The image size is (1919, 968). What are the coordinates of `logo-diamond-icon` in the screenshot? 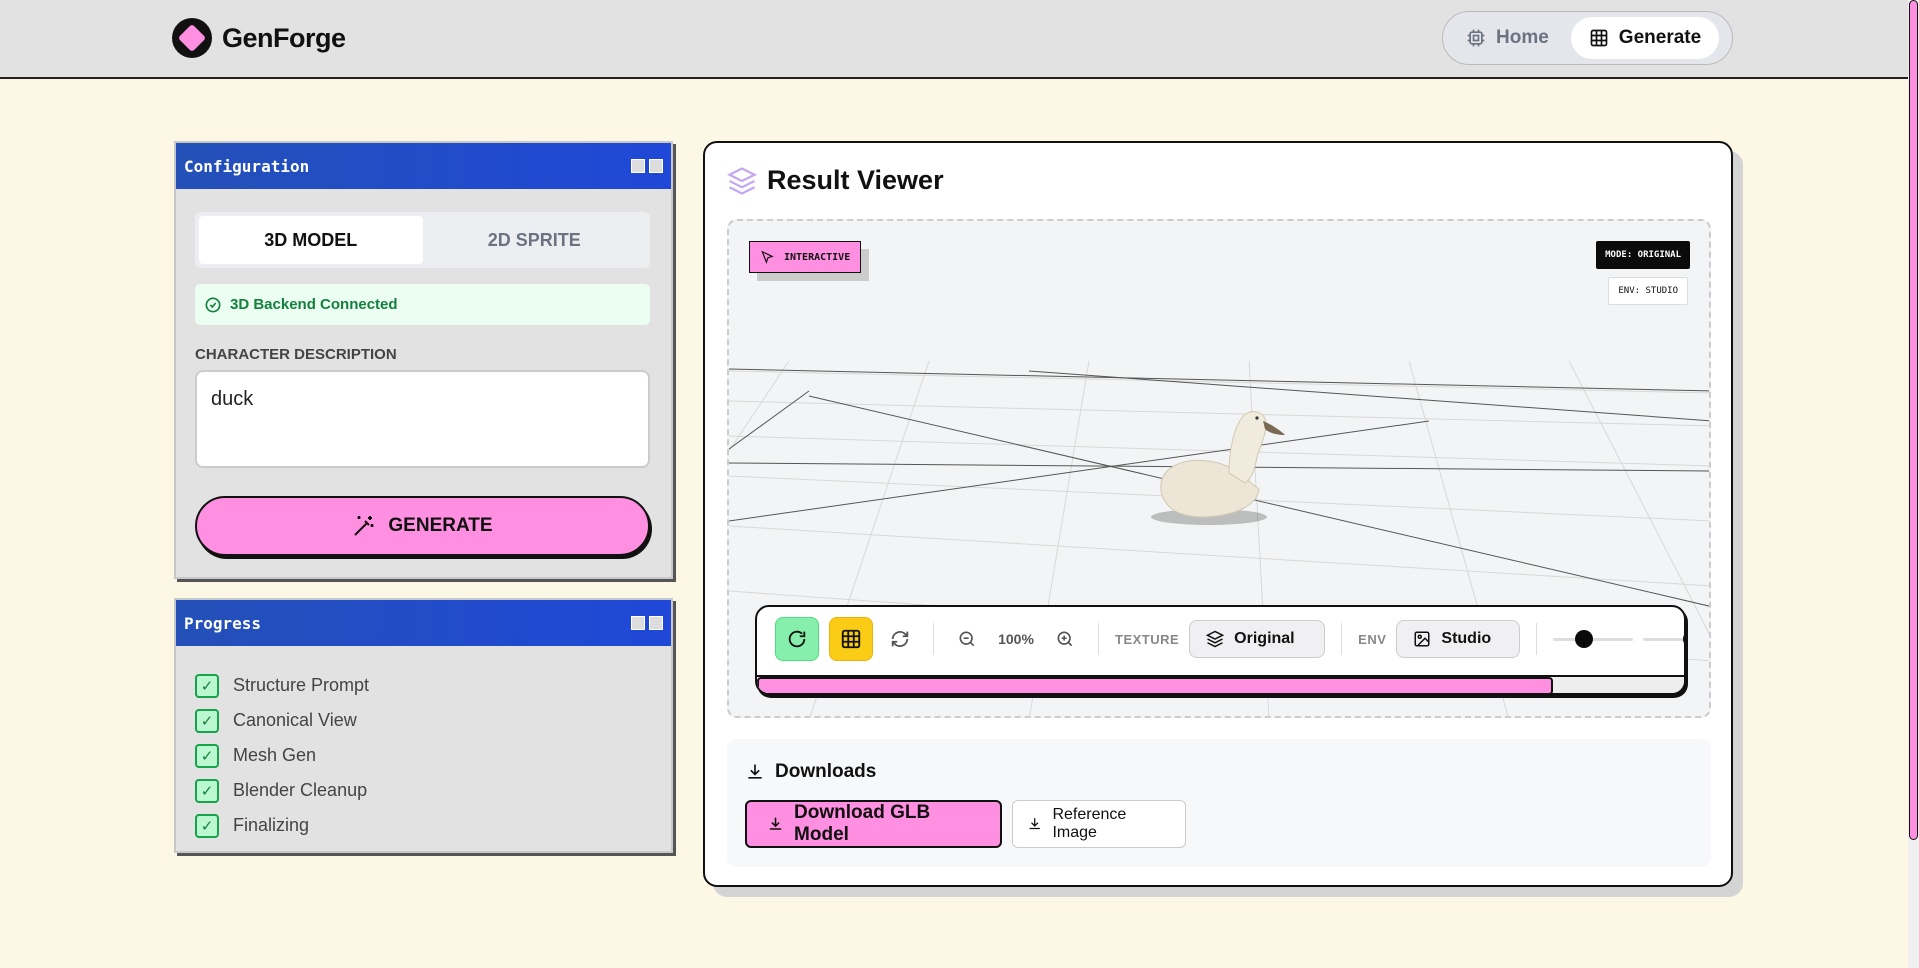 It's located at (192, 38).